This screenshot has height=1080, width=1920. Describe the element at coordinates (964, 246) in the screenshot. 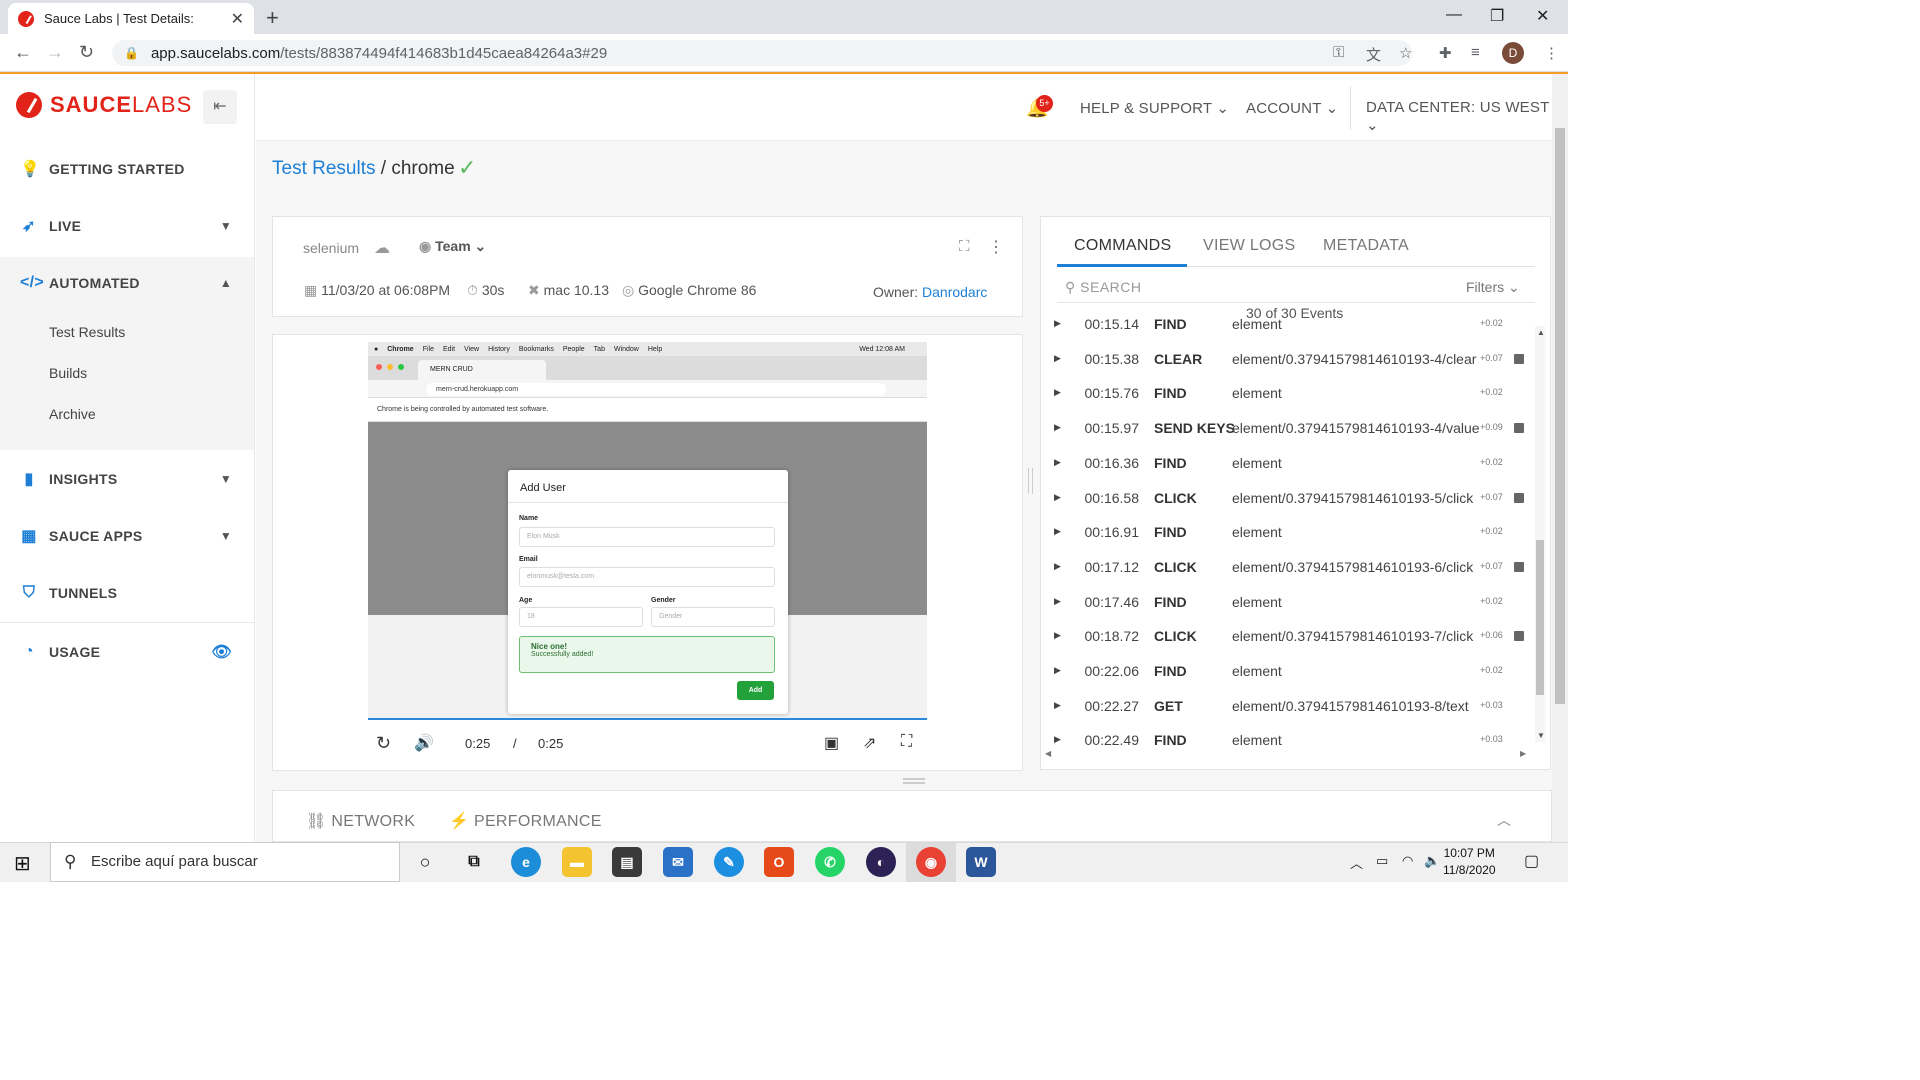

I see `fullscreen-icon: ⛶` at that location.